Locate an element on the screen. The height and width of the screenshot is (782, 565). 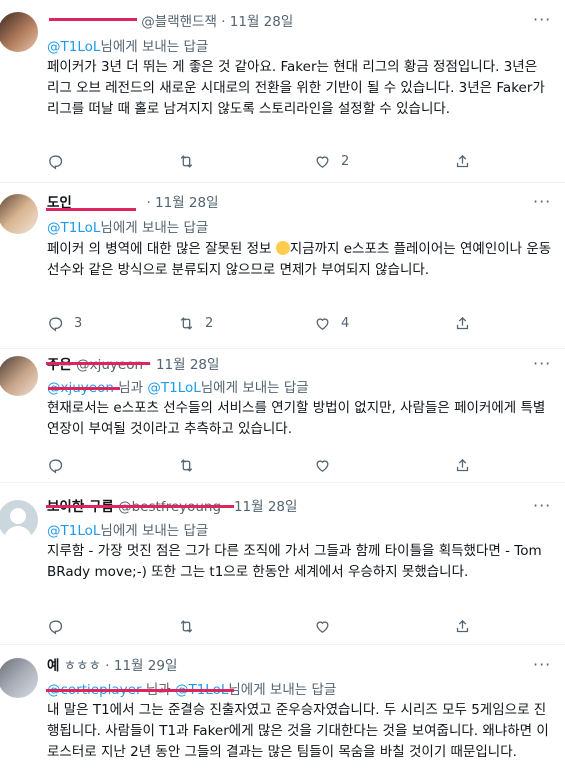
tweet-date: 11월 29일 is located at coordinates (146, 666).